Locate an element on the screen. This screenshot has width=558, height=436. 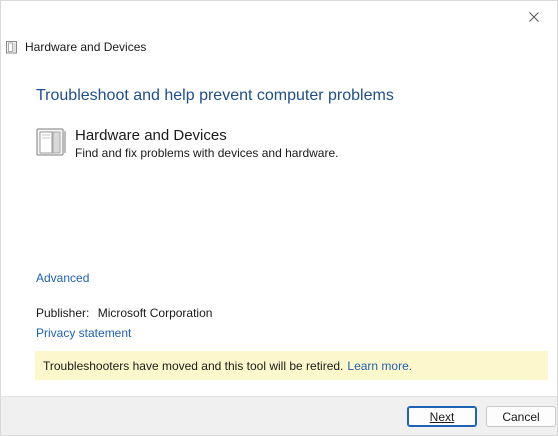
advanced-link: Advanced is located at coordinates (62, 278).